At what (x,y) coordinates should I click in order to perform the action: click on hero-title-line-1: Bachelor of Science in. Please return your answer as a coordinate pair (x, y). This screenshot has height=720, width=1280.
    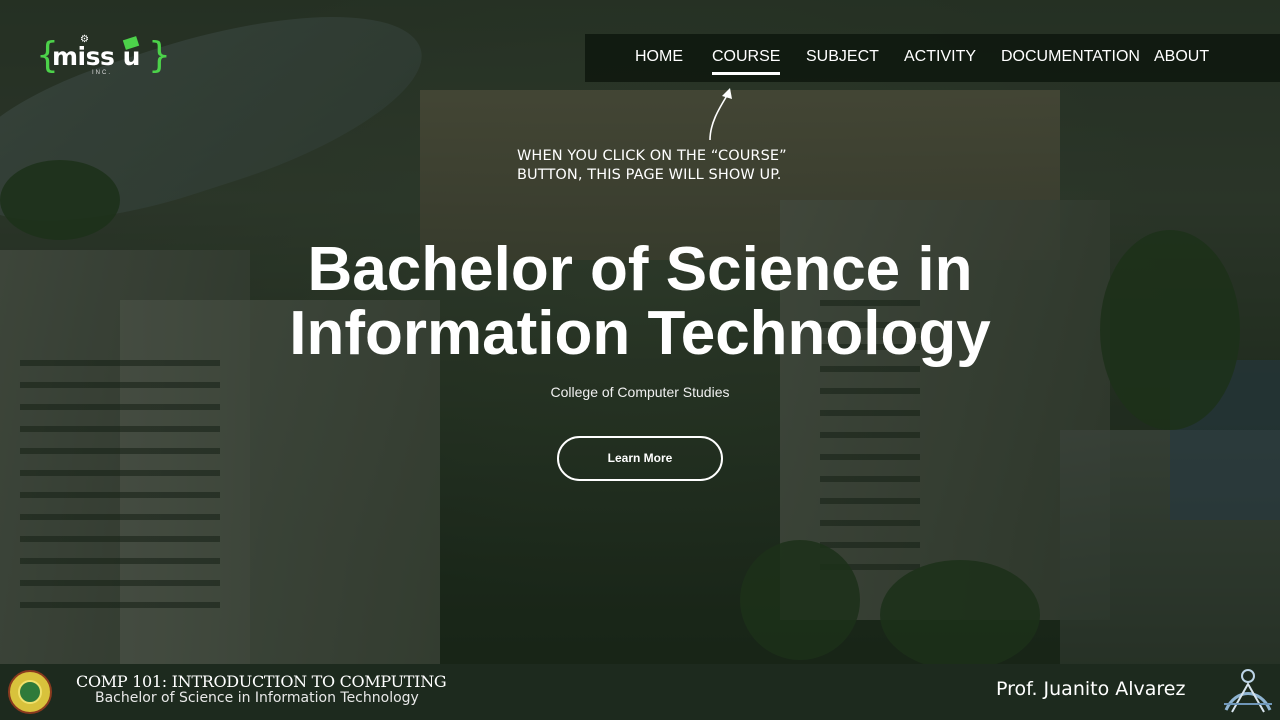
    Looking at the image, I should click on (640, 269).